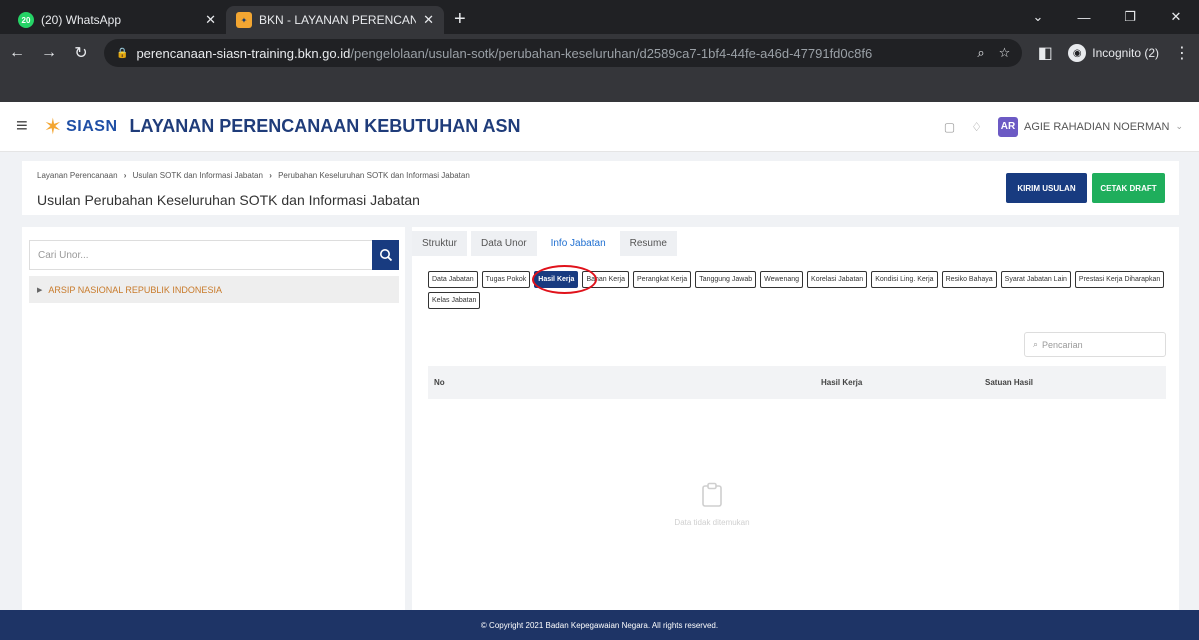 The width and height of the screenshot is (1199, 640). I want to click on unor-search, so click(214, 255).